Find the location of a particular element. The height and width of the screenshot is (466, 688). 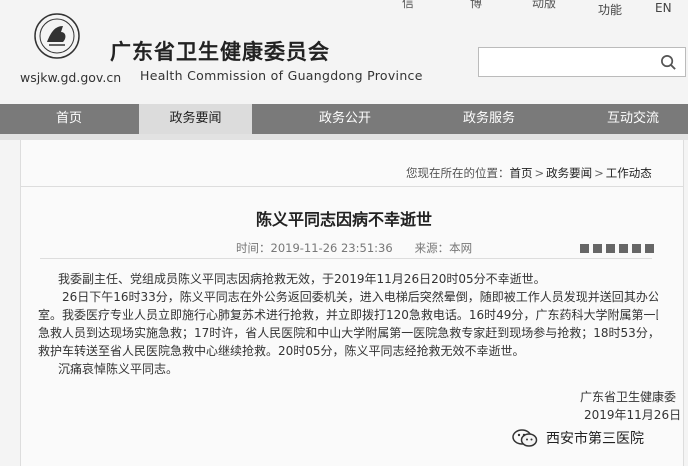

main-nav: 首页 政务要闻 政务公开 政务服务 互动交流 is located at coordinates (344, 119).